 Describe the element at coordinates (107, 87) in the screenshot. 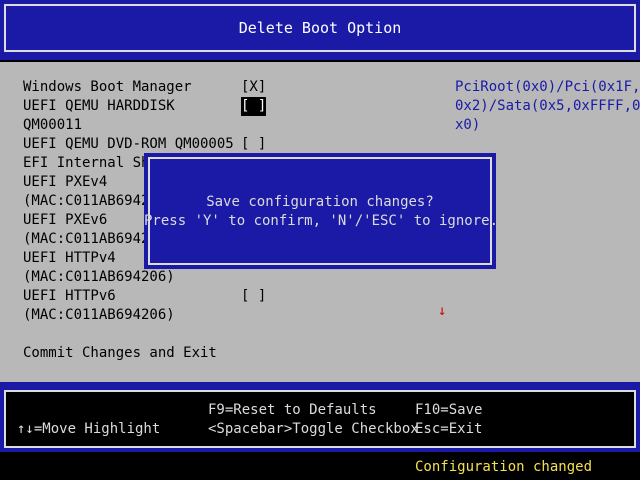

I see `boot-option-windows-boot-manager: Windows Boot Manager` at that location.